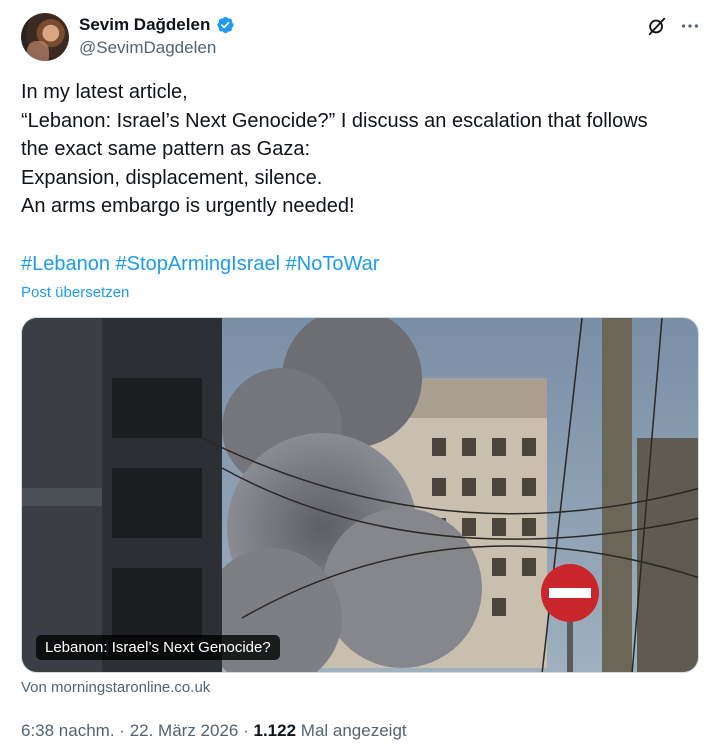 This screenshot has width=719, height=754. What do you see at coordinates (68, 730) in the screenshot?
I see `post-time: 6:38 nachm.` at bounding box center [68, 730].